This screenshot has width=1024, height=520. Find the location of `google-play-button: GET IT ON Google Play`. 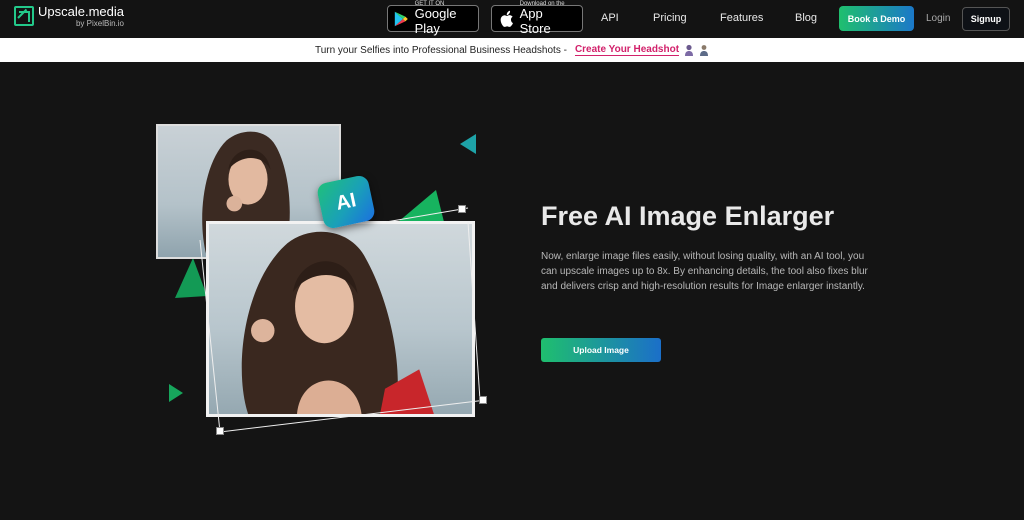

google-play-button: GET IT ON Google Play is located at coordinates (433, 18).